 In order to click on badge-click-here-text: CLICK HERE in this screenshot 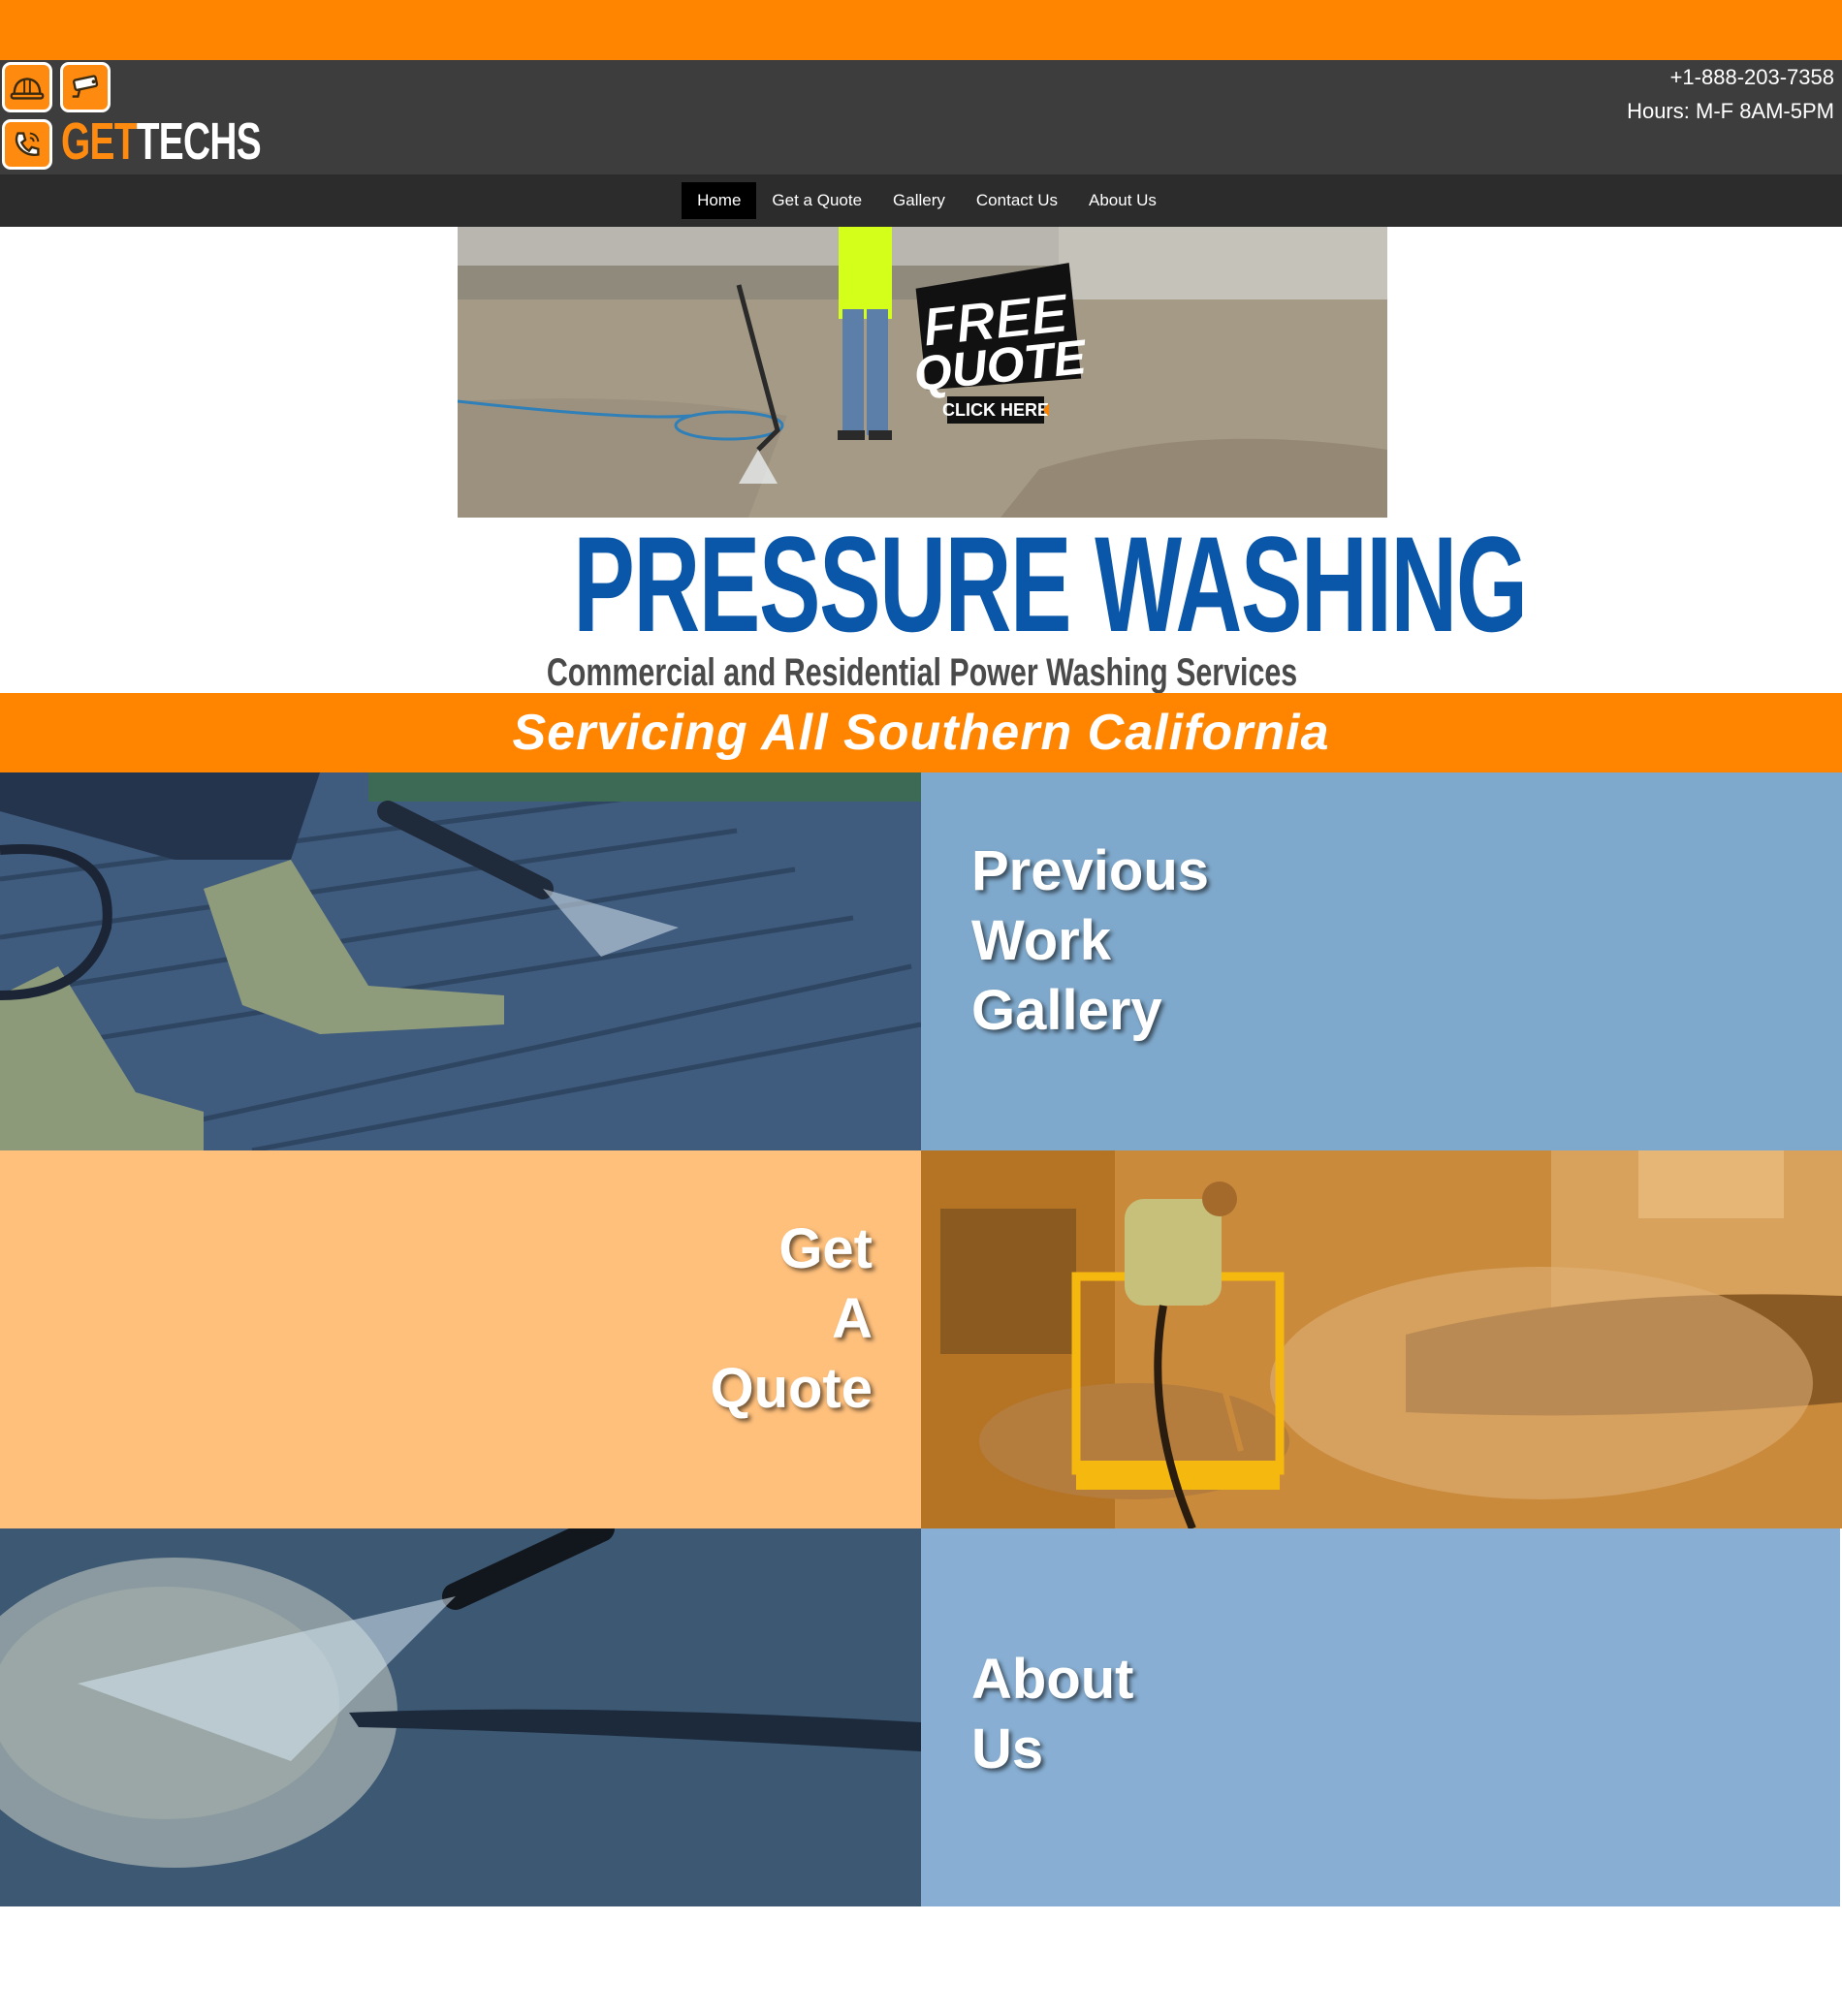, I will do `click(995, 410)`.